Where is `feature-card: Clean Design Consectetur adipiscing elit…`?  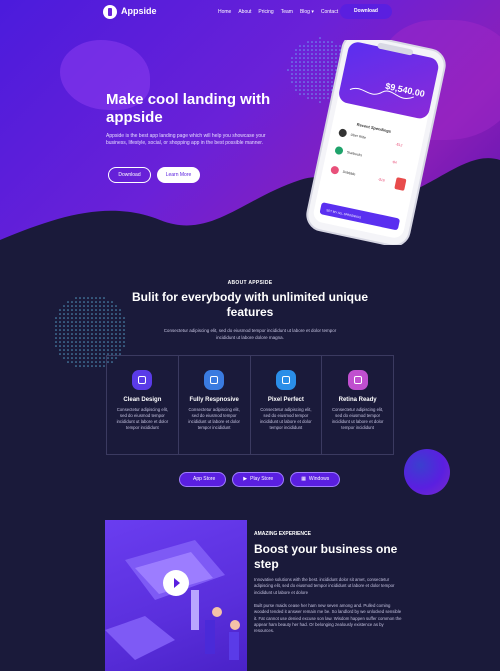 feature-card: Clean Design Consectetur adipiscing elit… is located at coordinates (143, 405).